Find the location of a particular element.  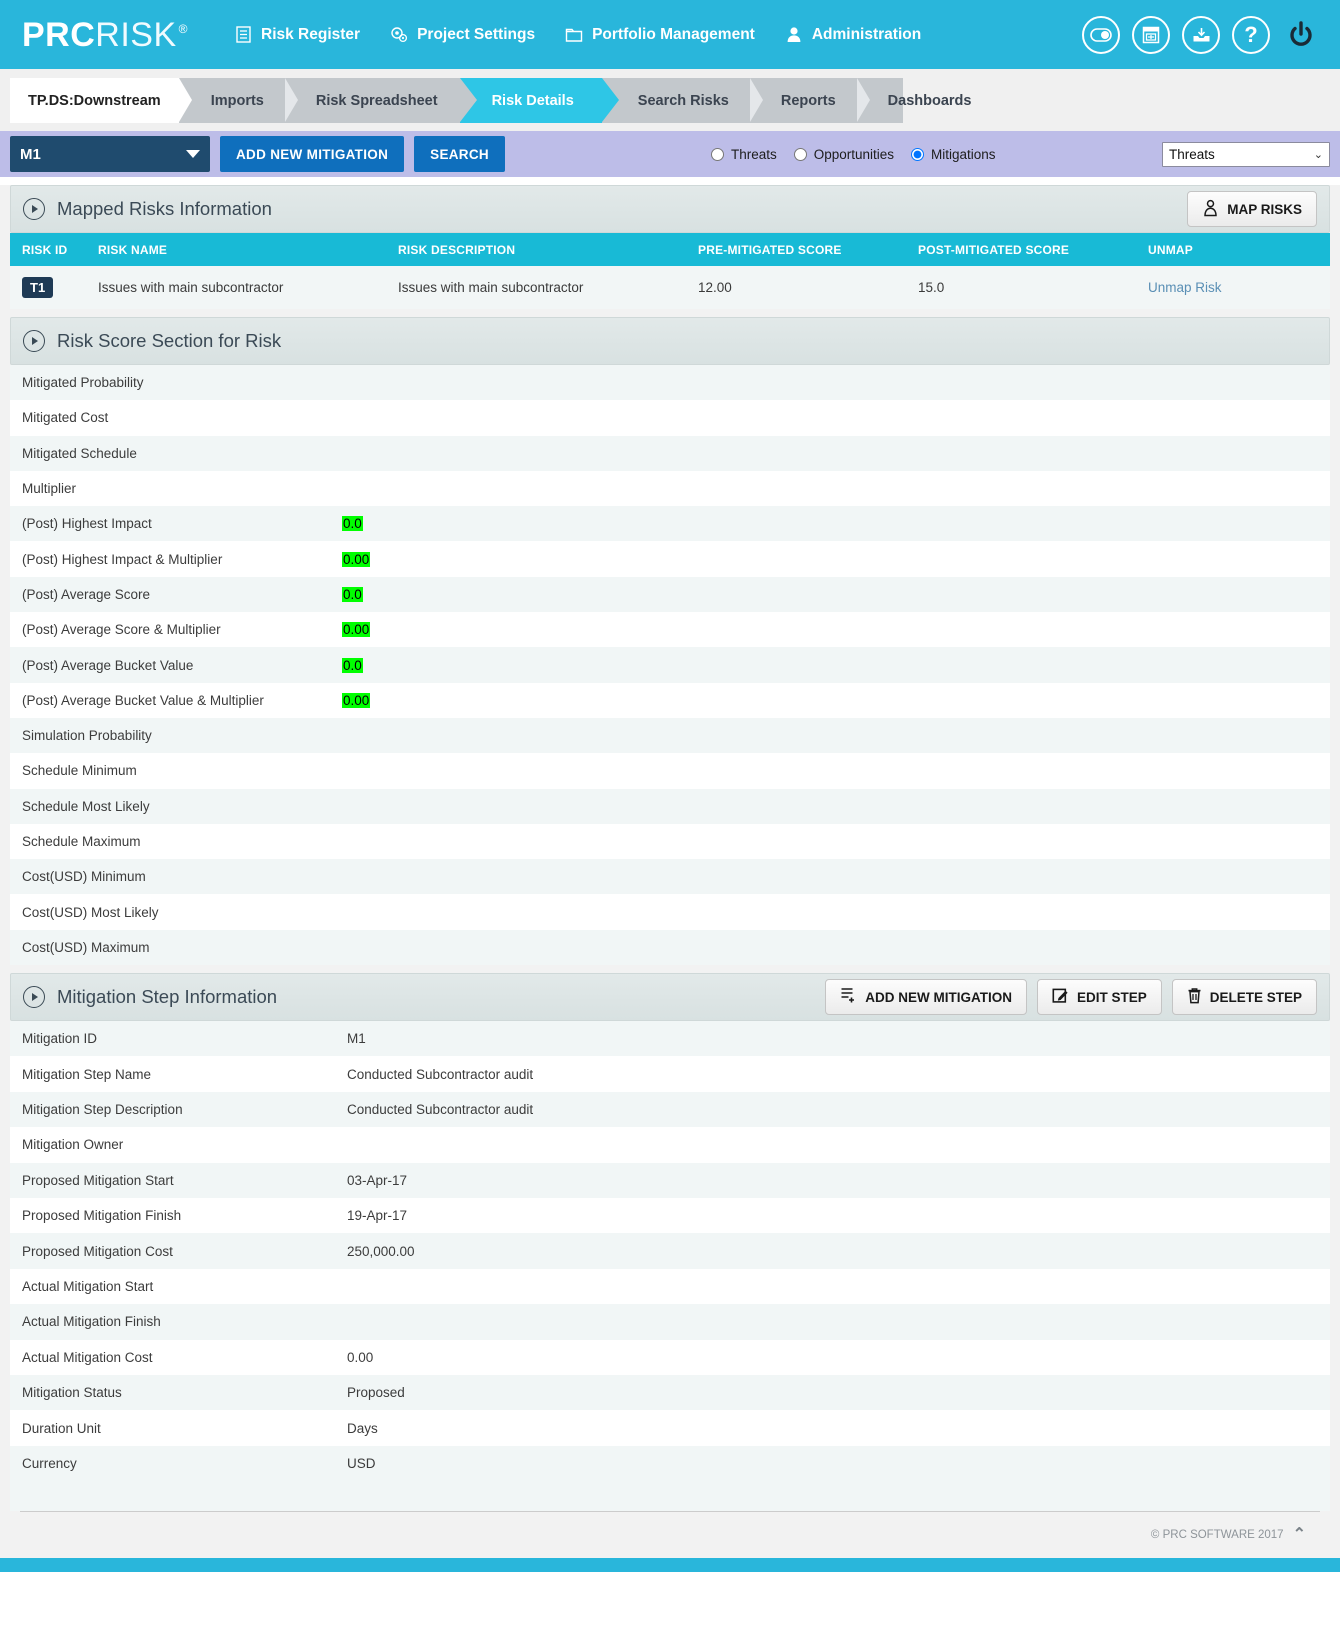

list-document-icon is located at coordinates (243, 35).